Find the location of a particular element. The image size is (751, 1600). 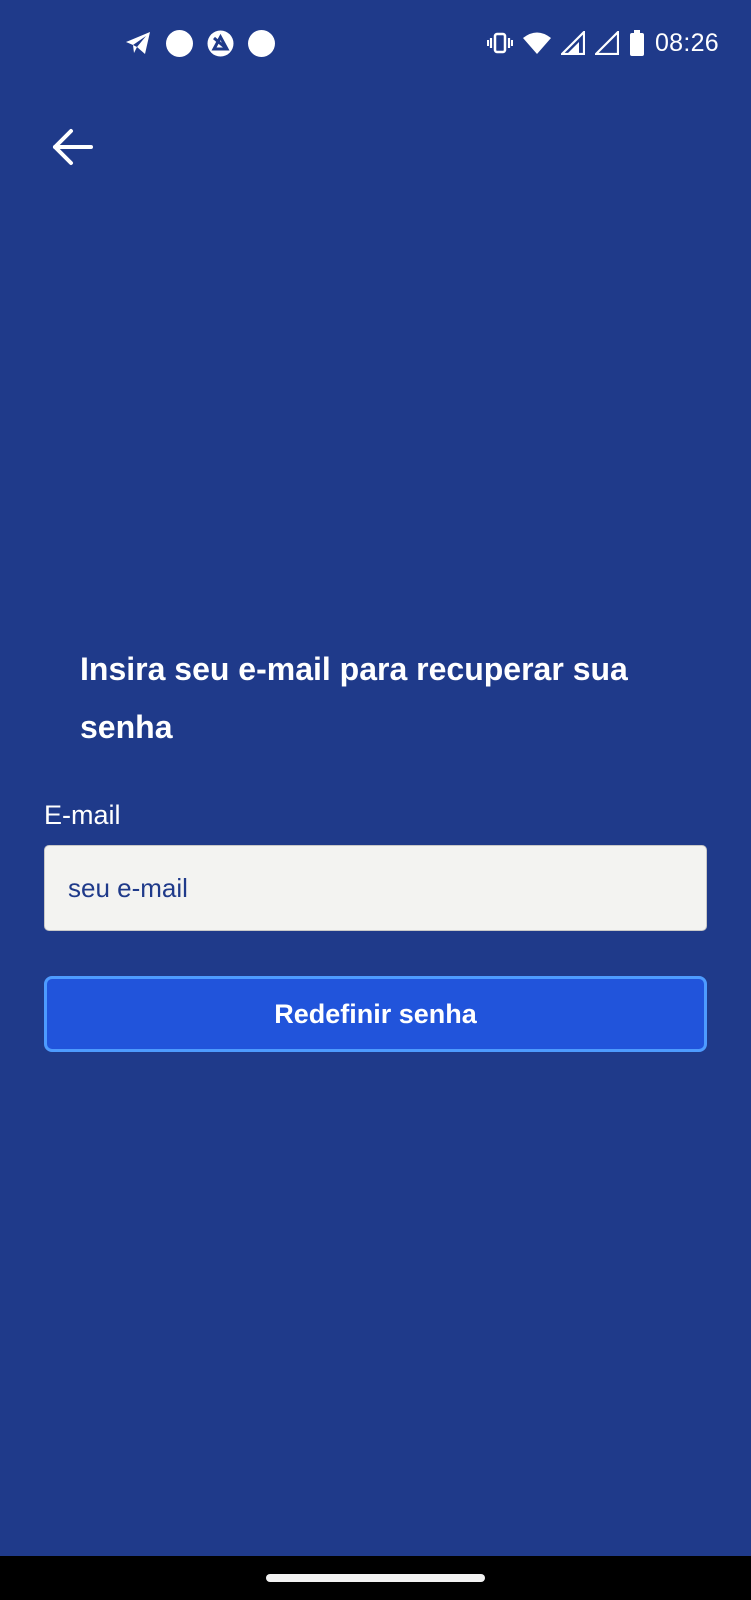

telegram-icon is located at coordinates (138, 43).